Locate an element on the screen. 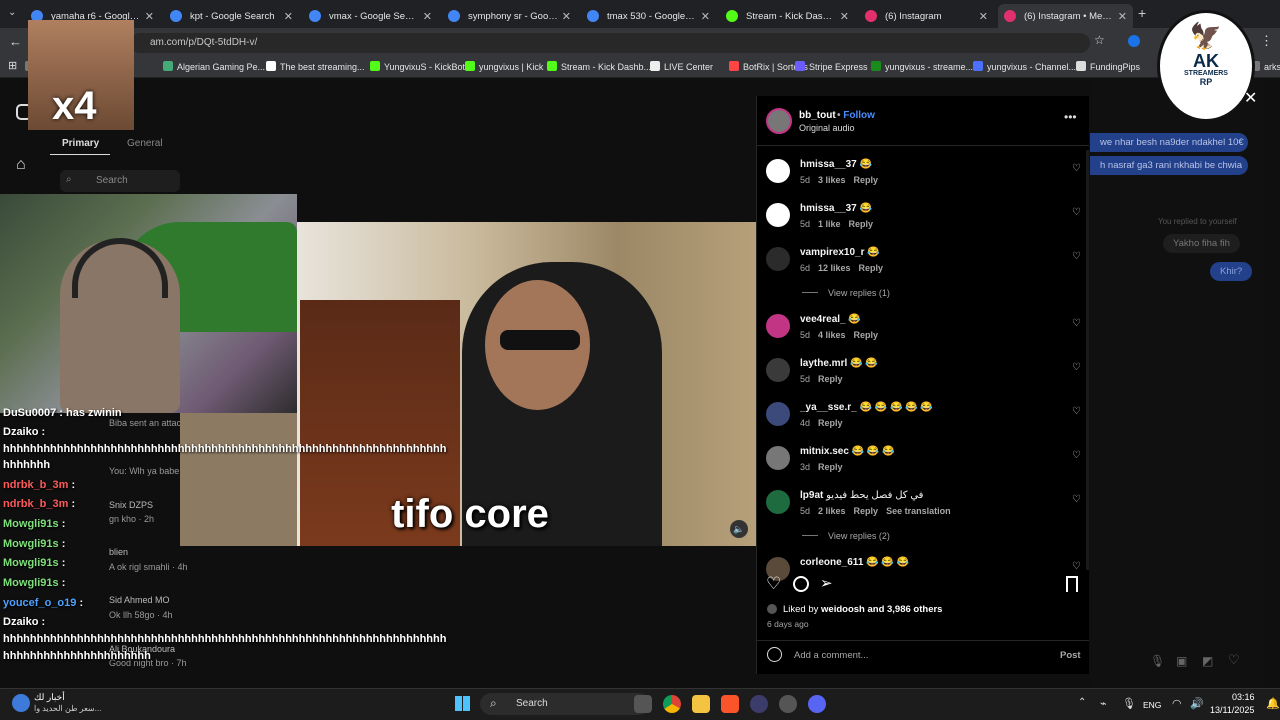  comment-user: laythe.mrl 😂 😂 is located at coordinates (839, 363).